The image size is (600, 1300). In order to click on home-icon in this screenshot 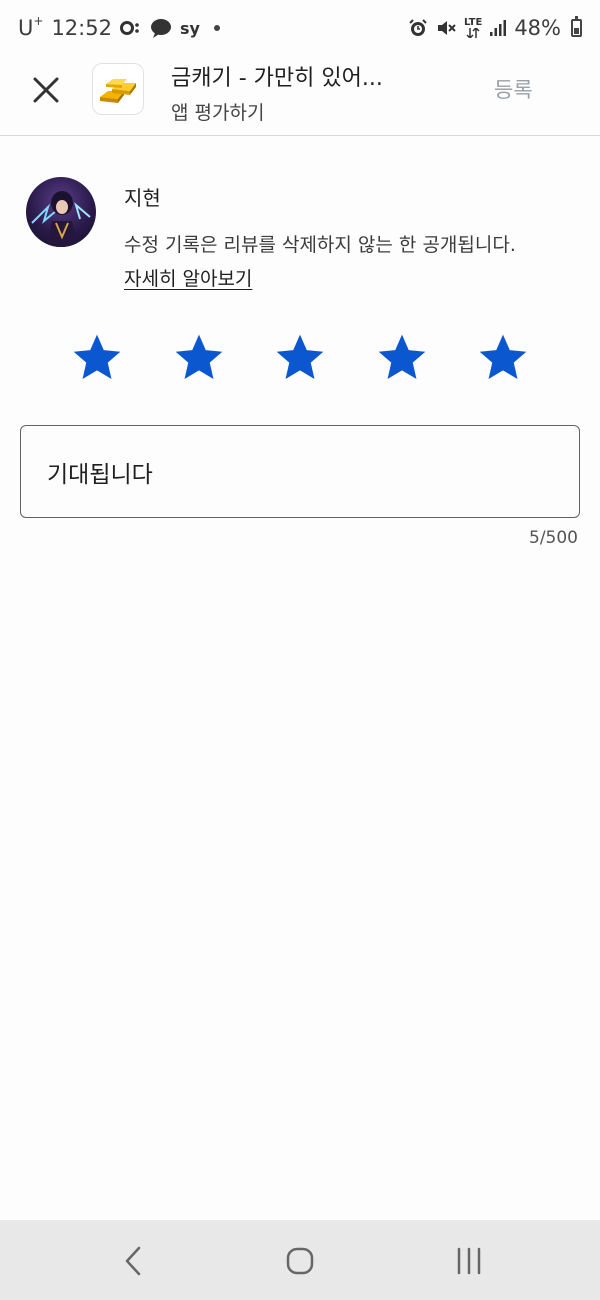, I will do `click(300, 1261)`.